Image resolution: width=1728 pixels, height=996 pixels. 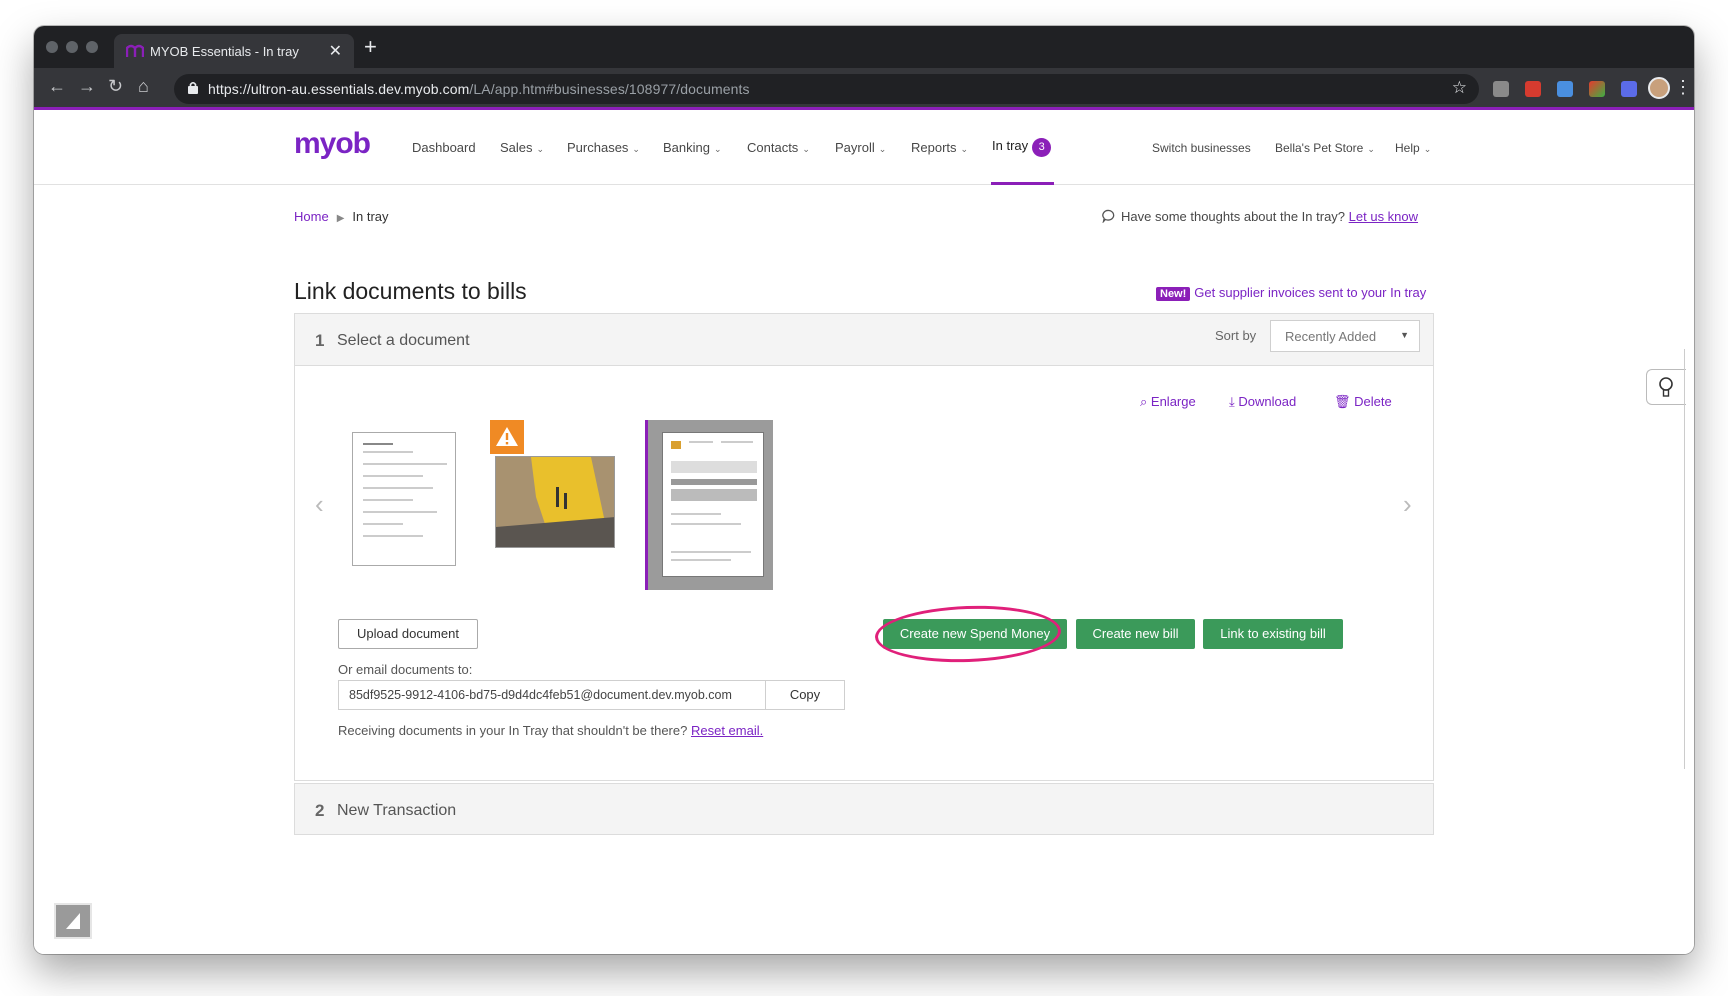 I want to click on new-badge: New!, so click(x=1173, y=294).